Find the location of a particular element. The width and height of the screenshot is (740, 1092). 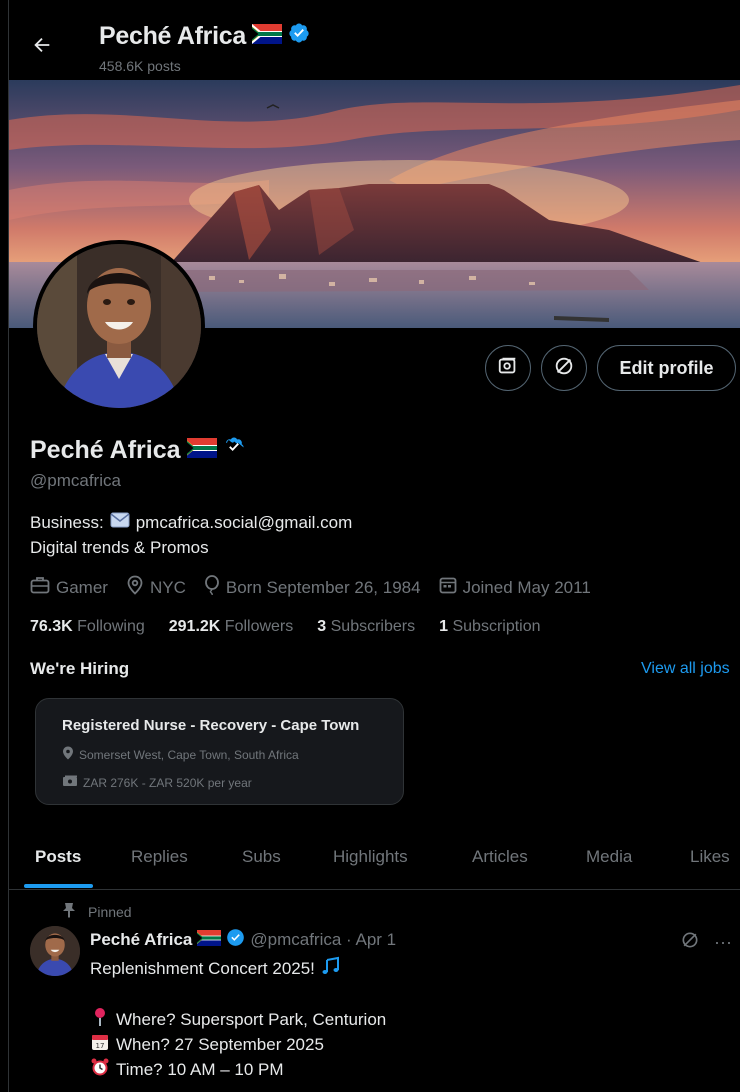

profile-avatar is located at coordinates (119, 326).